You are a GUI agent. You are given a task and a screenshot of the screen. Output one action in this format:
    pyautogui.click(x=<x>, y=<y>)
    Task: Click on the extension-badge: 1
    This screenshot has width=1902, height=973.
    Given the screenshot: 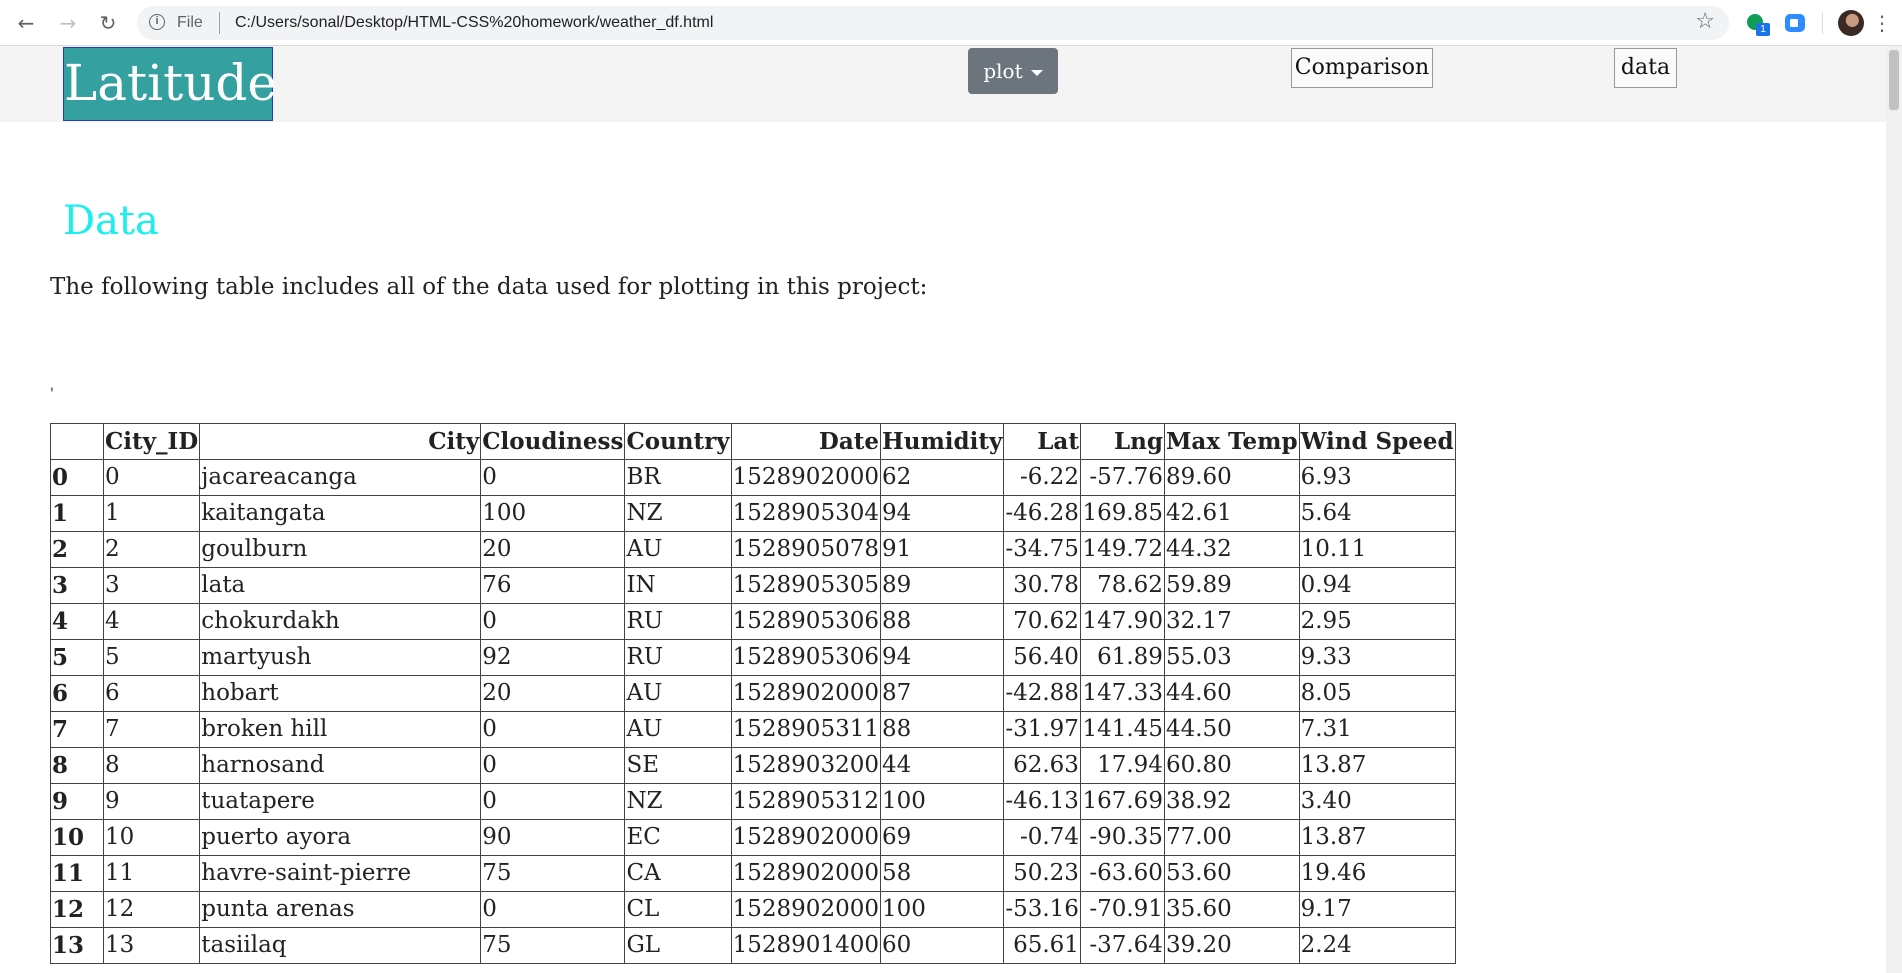 What is the action you would take?
    pyautogui.click(x=1763, y=29)
    